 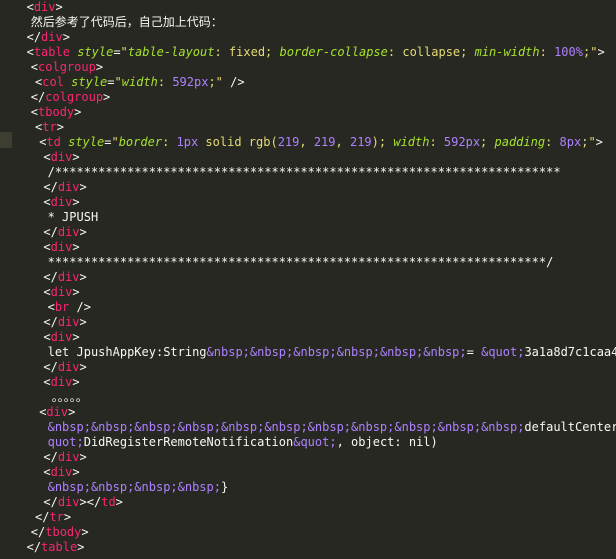 What do you see at coordinates (570, 352) in the screenshot?
I see `code-token: 3a1a8d7c1caa4` at bounding box center [570, 352].